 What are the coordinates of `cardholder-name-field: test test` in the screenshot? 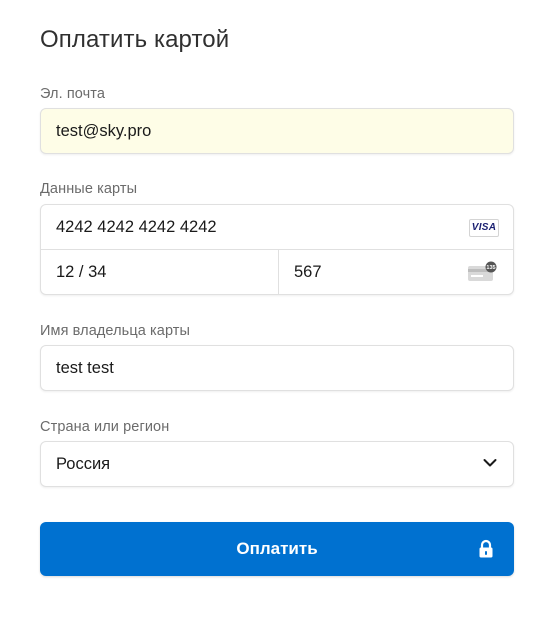 It's located at (277, 368).